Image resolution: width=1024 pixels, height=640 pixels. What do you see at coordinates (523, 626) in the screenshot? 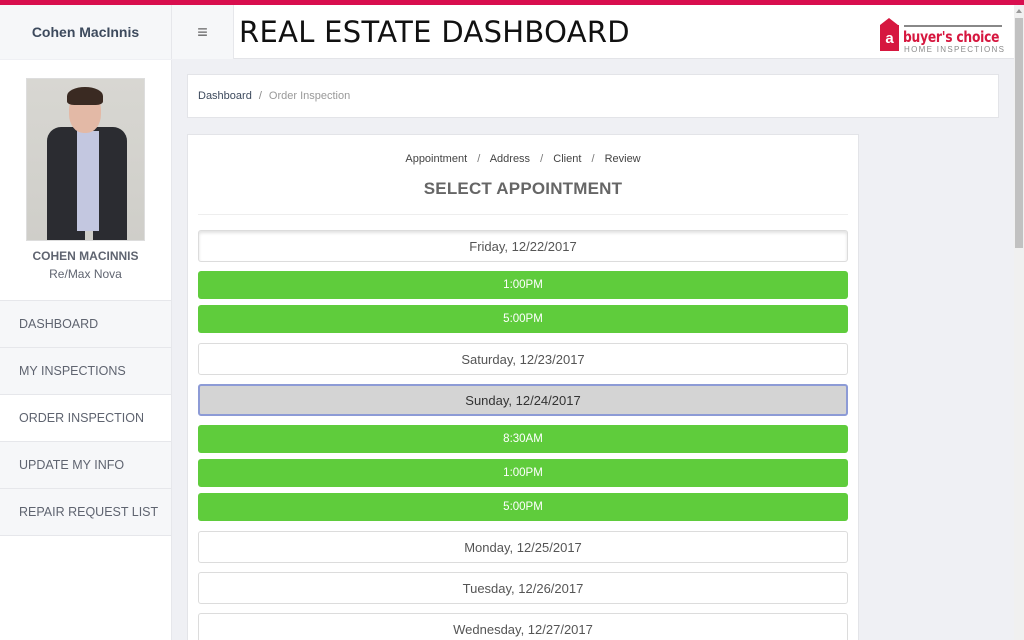
I see `day-button: Wednesday, 12/27/2017` at bounding box center [523, 626].